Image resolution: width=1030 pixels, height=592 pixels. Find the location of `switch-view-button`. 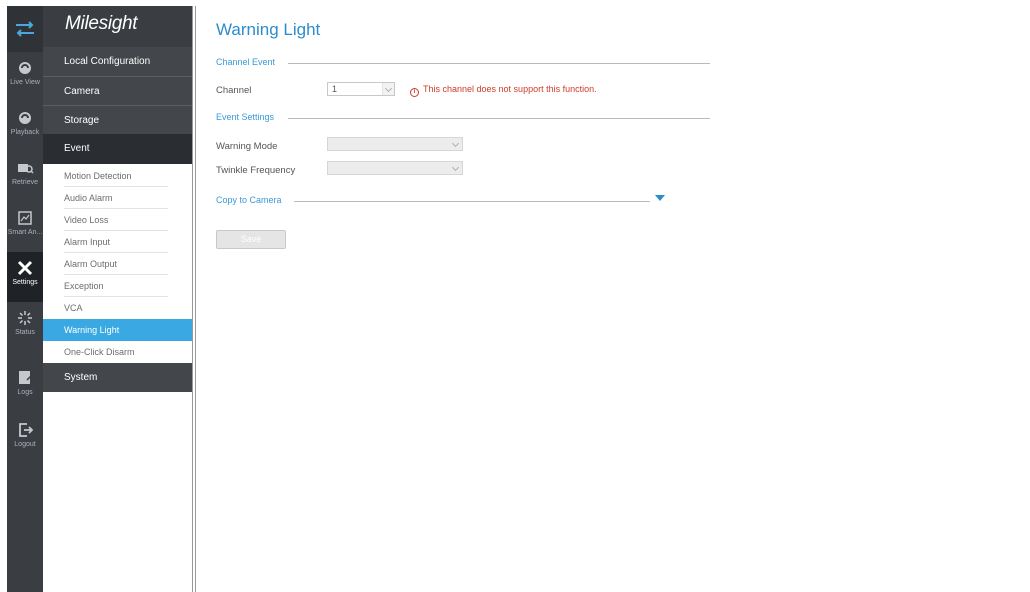

switch-view-button is located at coordinates (25, 29).